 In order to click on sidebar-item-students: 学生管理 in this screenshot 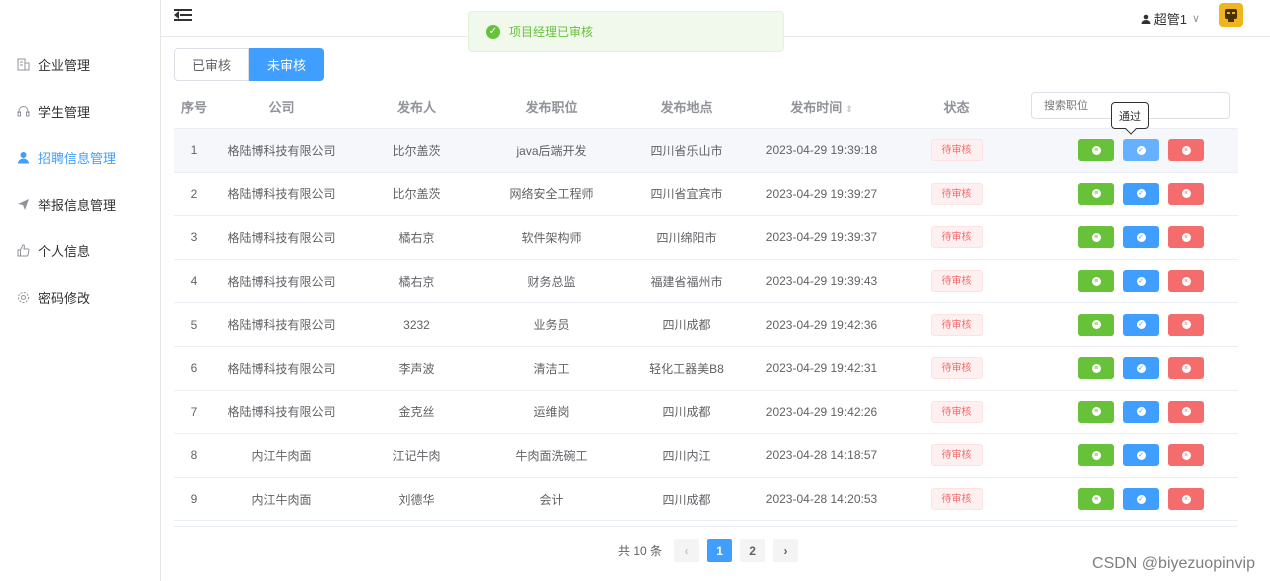, I will do `click(80, 111)`.